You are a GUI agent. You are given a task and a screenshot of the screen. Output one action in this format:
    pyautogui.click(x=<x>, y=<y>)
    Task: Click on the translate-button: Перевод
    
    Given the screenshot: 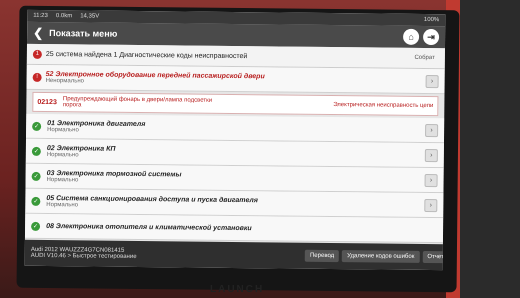 What is the action you would take?
    pyautogui.click(x=322, y=256)
    